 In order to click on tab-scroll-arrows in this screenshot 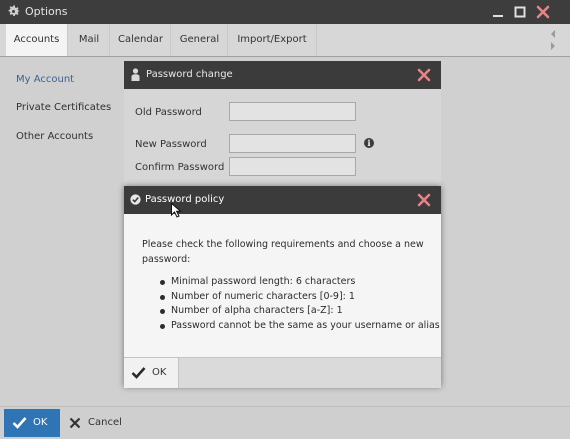, I will do `click(553, 40)`.